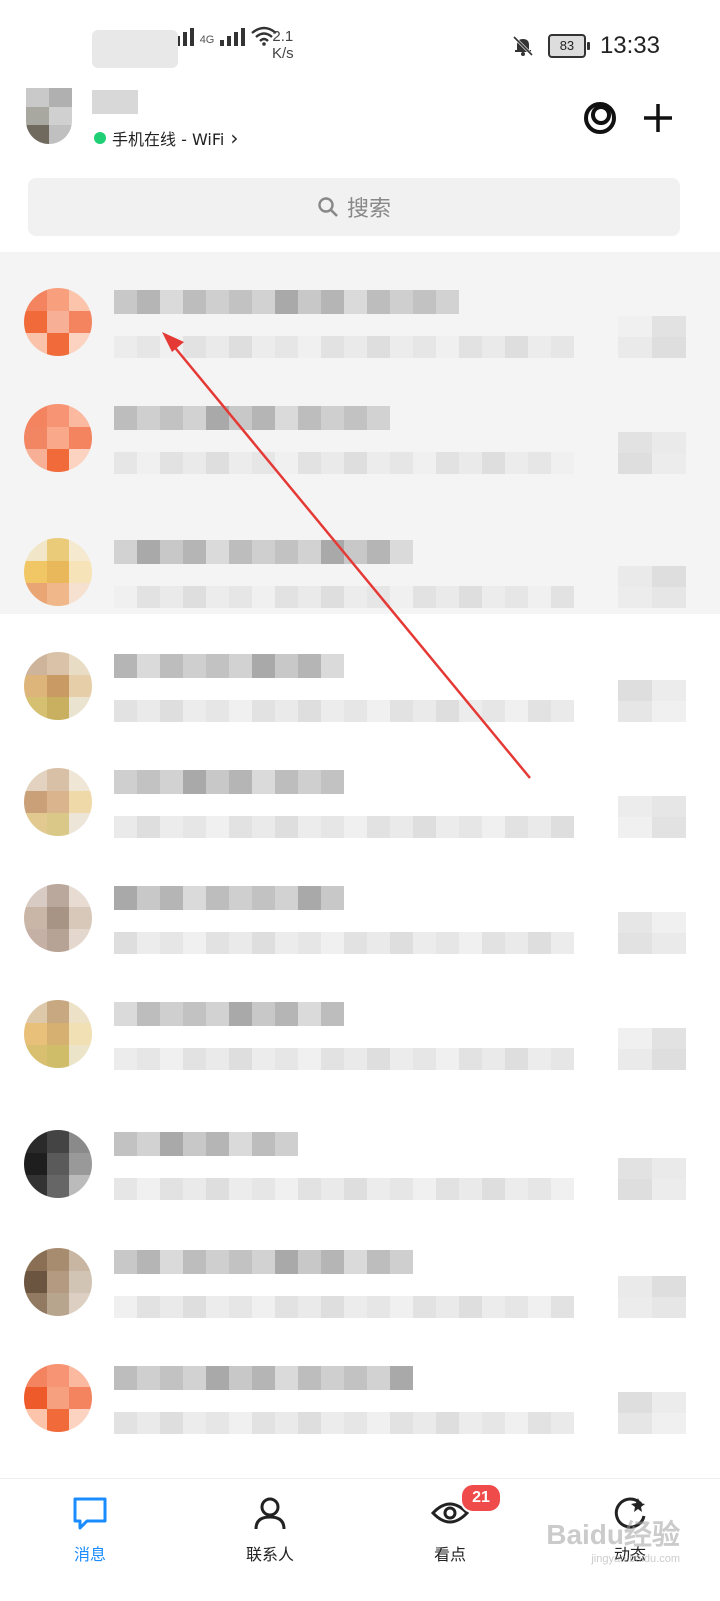 The image size is (720, 1601). What do you see at coordinates (600, 118) in the screenshot?
I see `qzone-ring-icon` at bounding box center [600, 118].